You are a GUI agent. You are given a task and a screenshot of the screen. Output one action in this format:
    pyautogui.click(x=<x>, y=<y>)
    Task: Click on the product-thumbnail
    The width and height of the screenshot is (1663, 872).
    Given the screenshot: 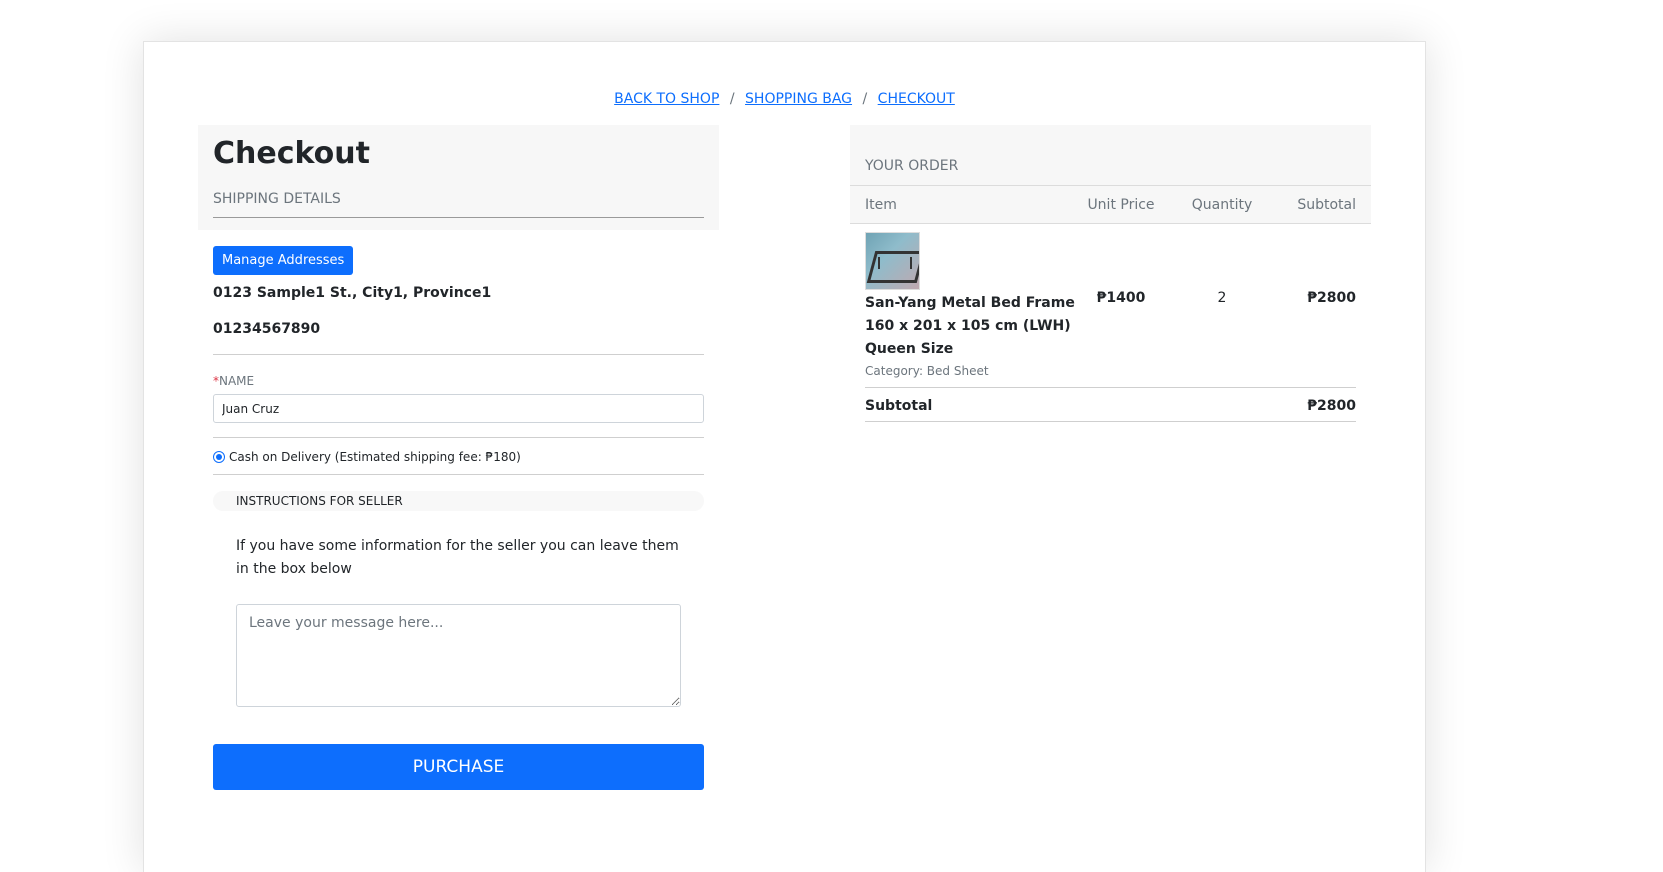 What is the action you would take?
    pyautogui.click(x=892, y=261)
    